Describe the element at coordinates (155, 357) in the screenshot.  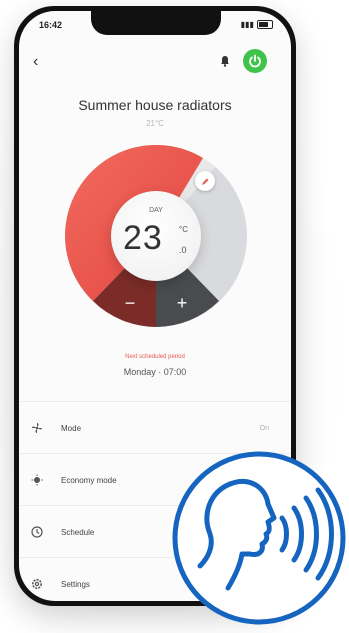
I see `next-period-label: Next scheduled period` at that location.